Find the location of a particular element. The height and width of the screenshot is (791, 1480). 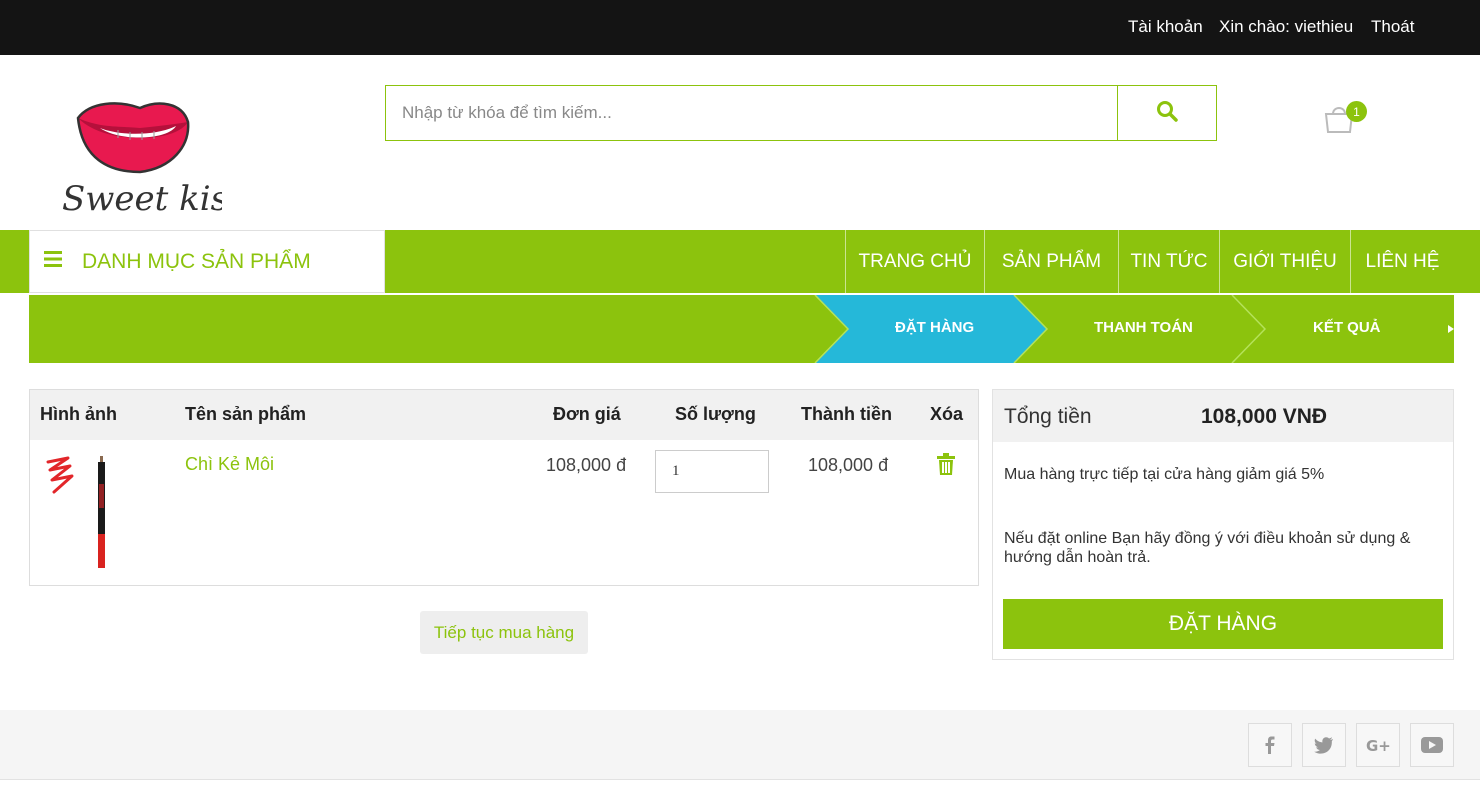

step-payment: THANH TOÁN is located at coordinates (1143, 327).